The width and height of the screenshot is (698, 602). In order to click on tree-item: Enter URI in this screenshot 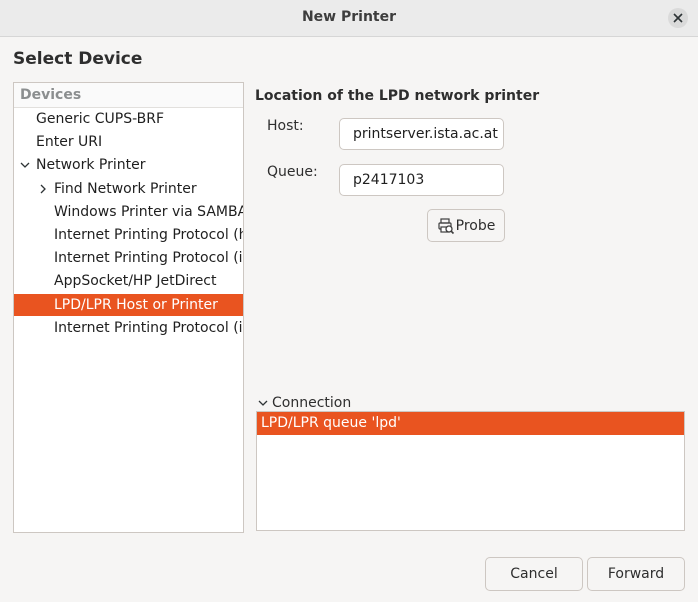, I will do `click(128, 142)`.